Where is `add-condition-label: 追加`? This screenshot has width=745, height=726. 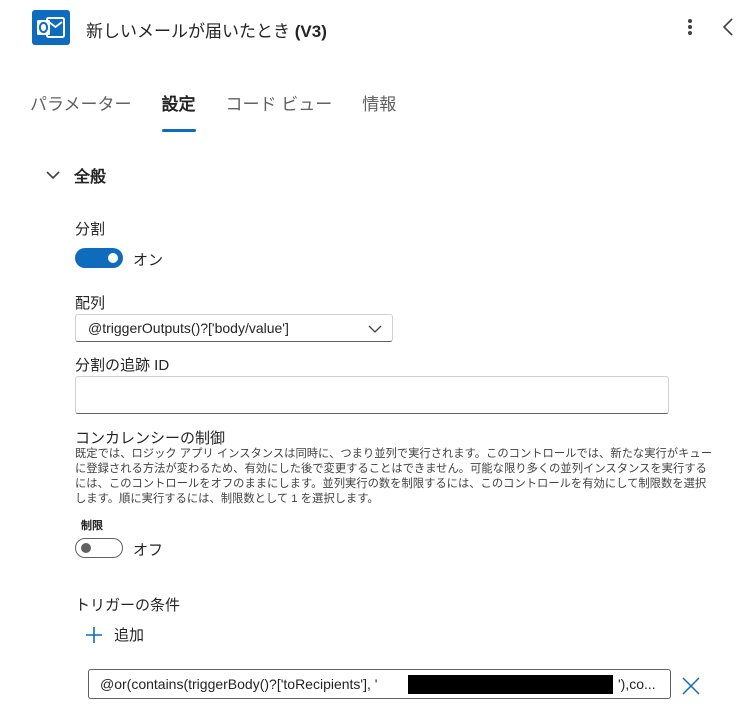 add-condition-label: 追加 is located at coordinates (129, 635).